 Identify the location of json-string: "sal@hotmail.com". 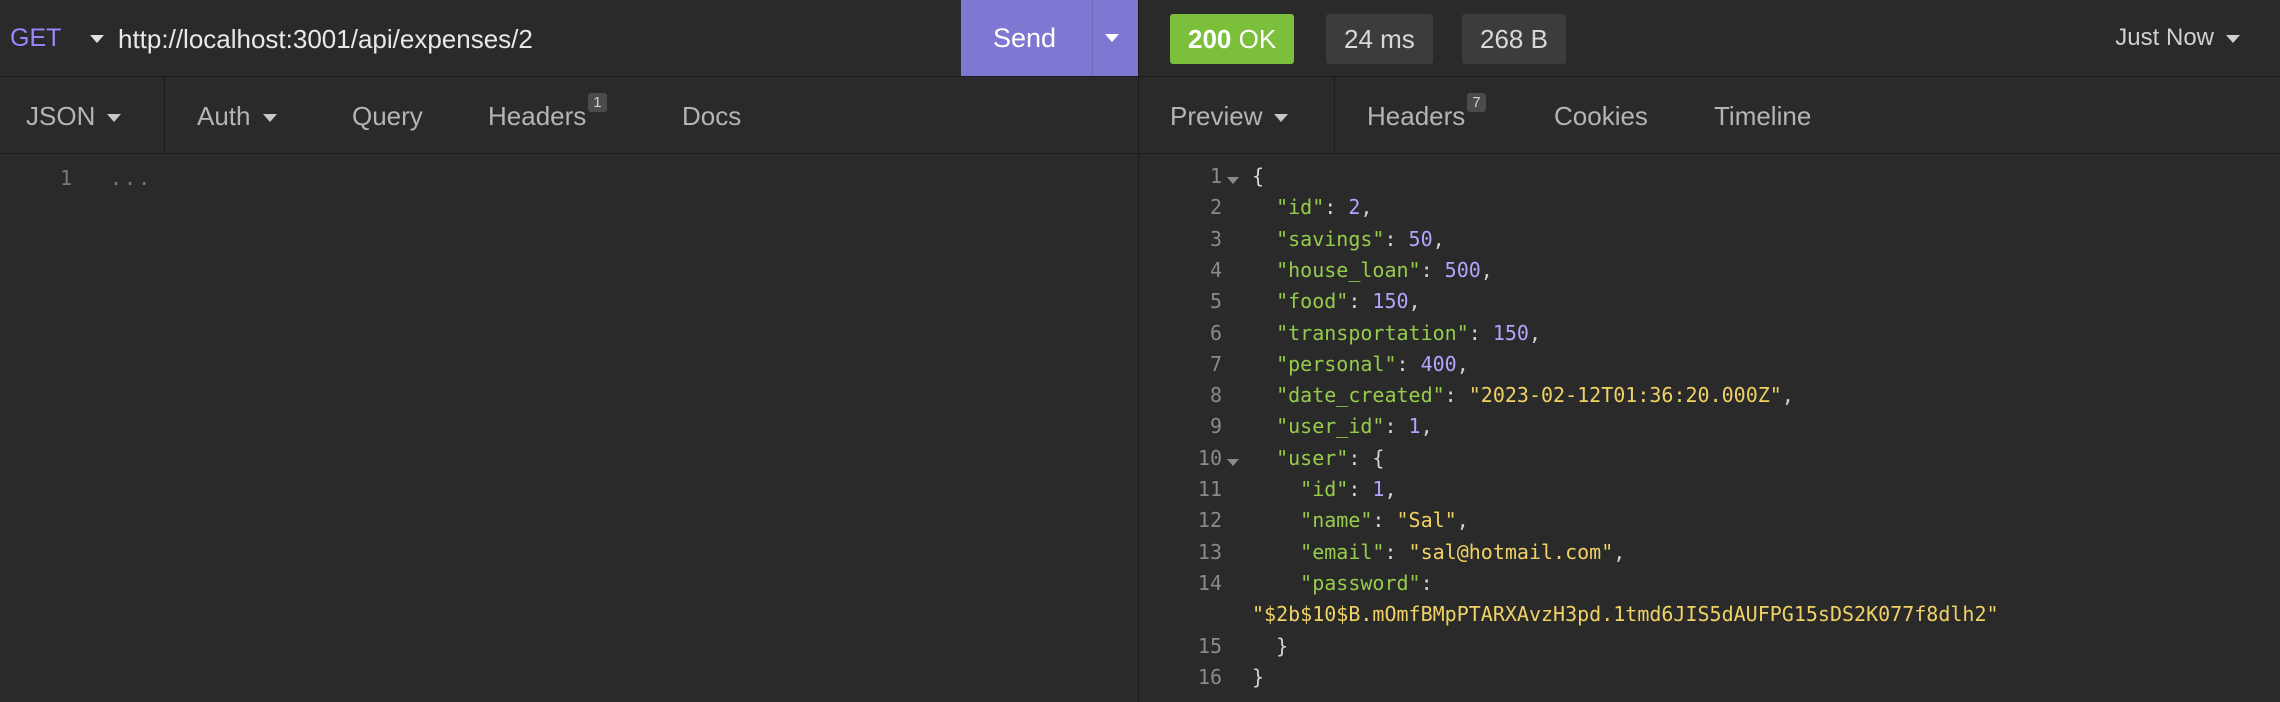
(1511, 551).